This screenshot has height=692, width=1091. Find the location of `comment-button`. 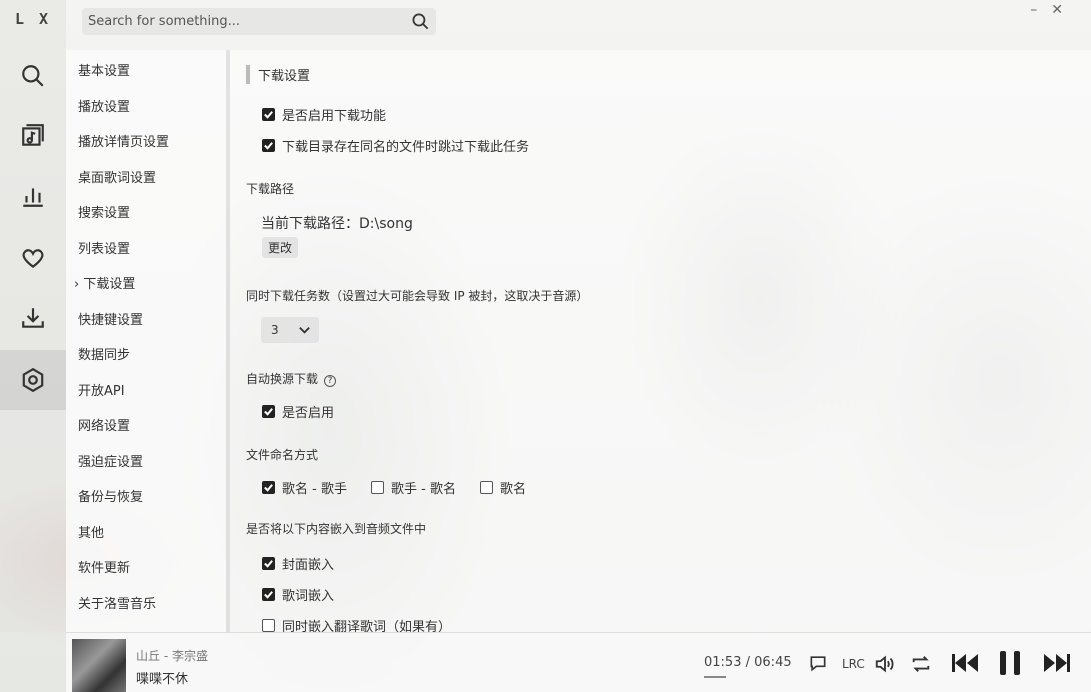

comment-button is located at coordinates (818, 663).